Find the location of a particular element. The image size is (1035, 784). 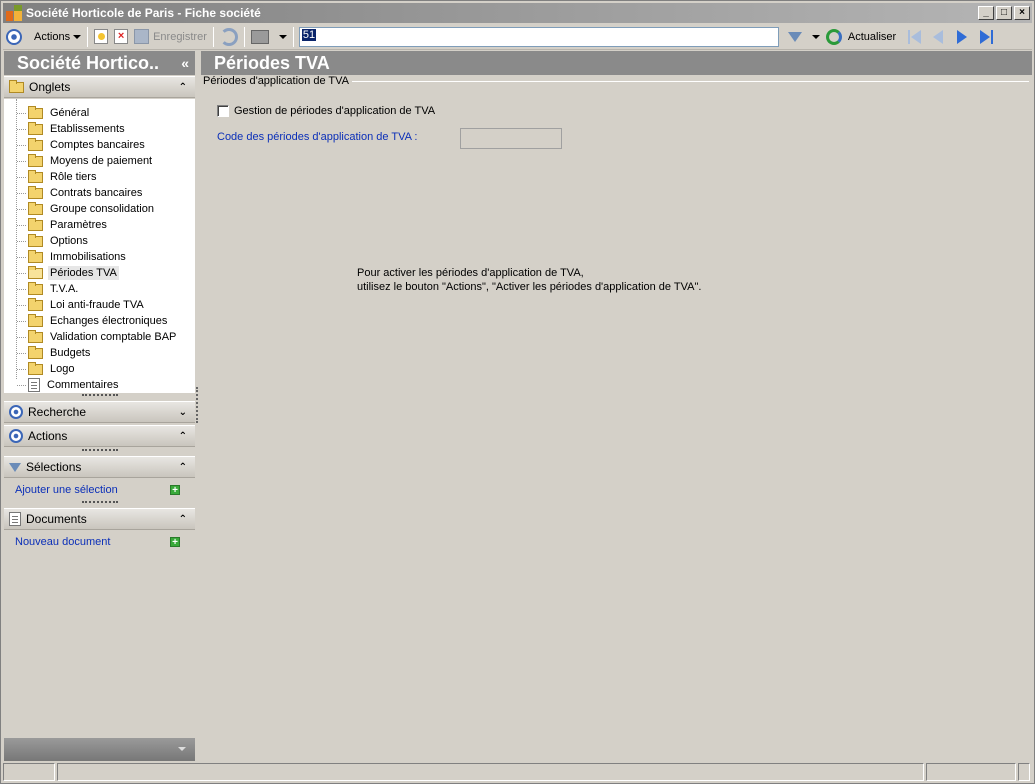

search-input: 51 is located at coordinates (538, 36).